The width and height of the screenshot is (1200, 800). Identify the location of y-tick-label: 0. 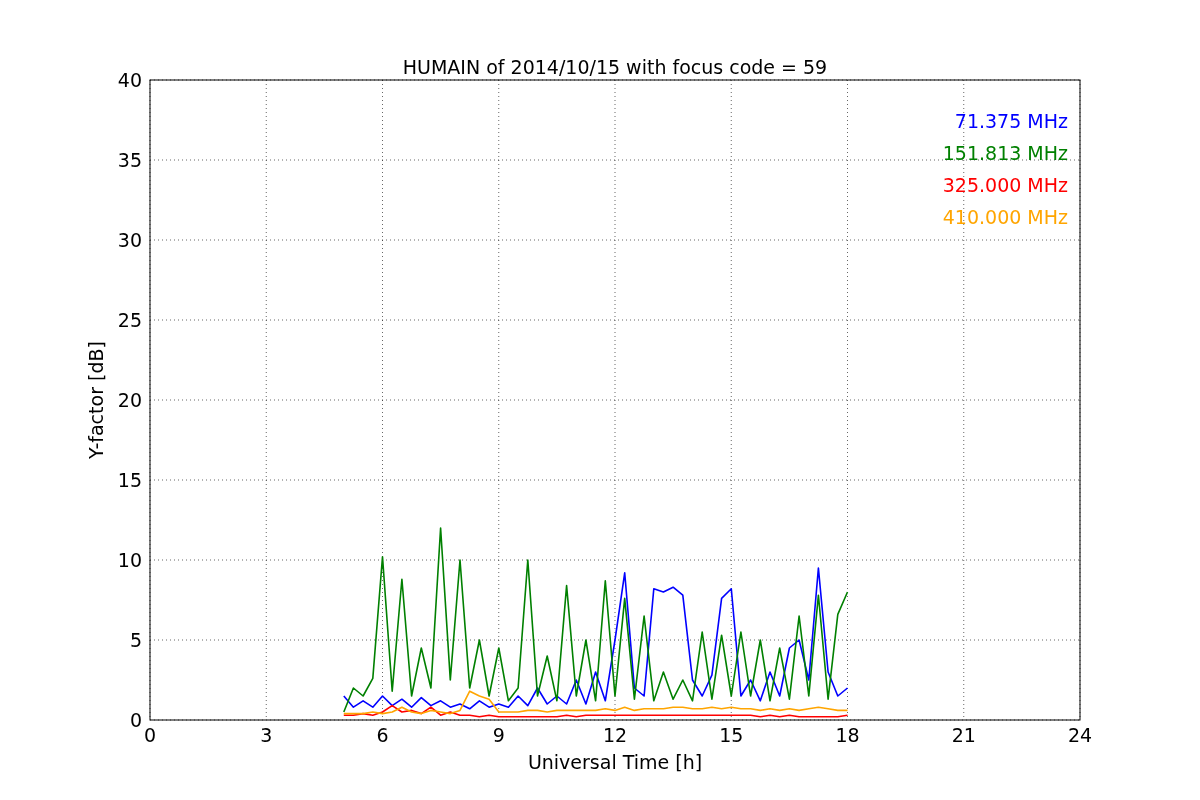
(135, 720).